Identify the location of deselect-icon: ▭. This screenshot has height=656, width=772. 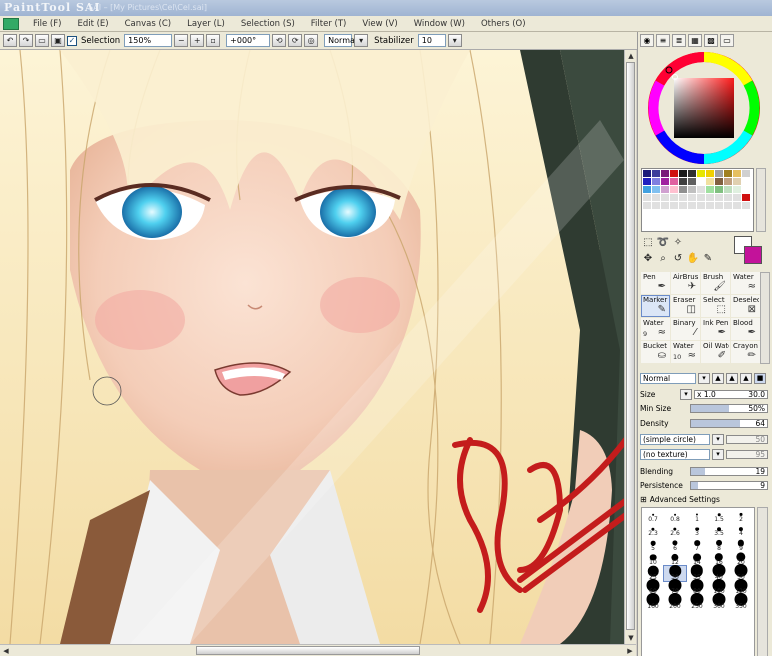
(42, 40).